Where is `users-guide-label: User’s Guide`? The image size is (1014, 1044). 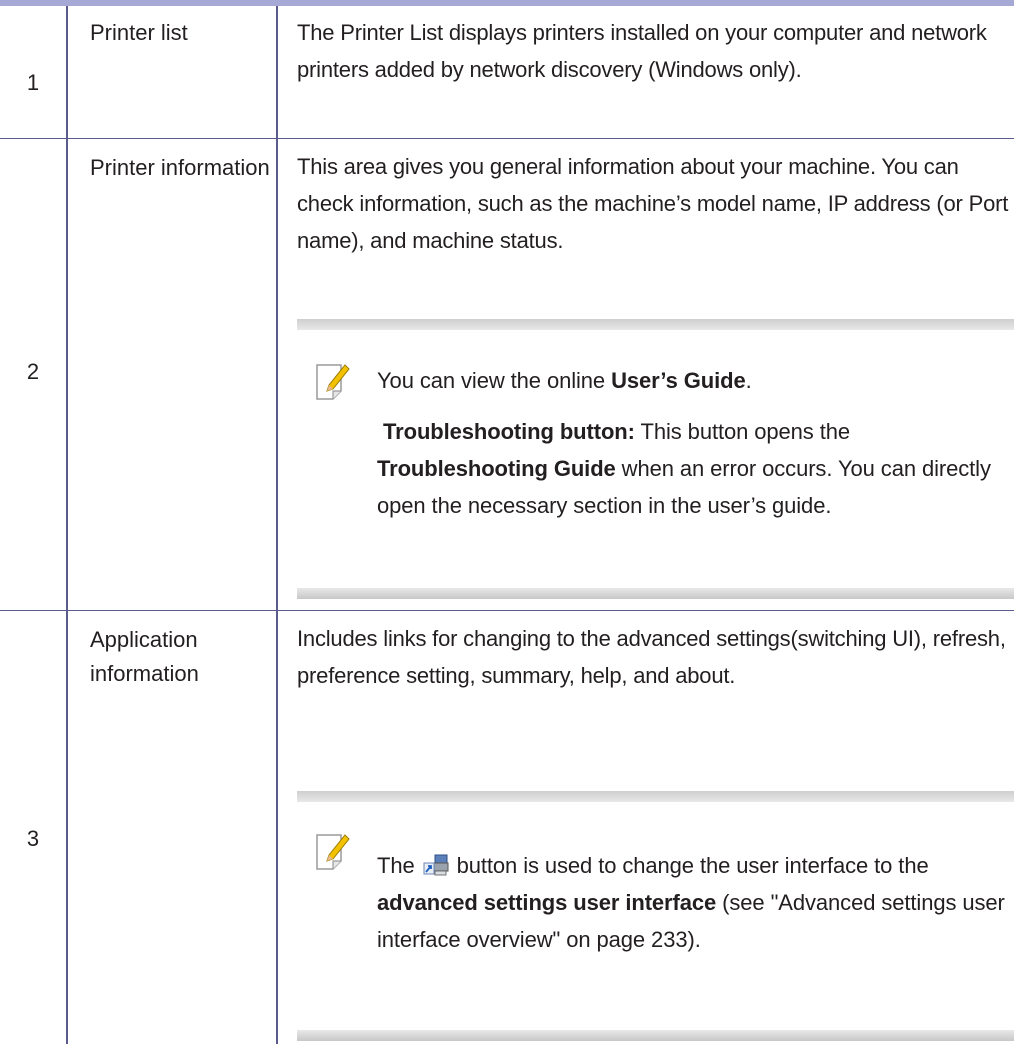
users-guide-label: User’s Guide is located at coordinates (678, 380).